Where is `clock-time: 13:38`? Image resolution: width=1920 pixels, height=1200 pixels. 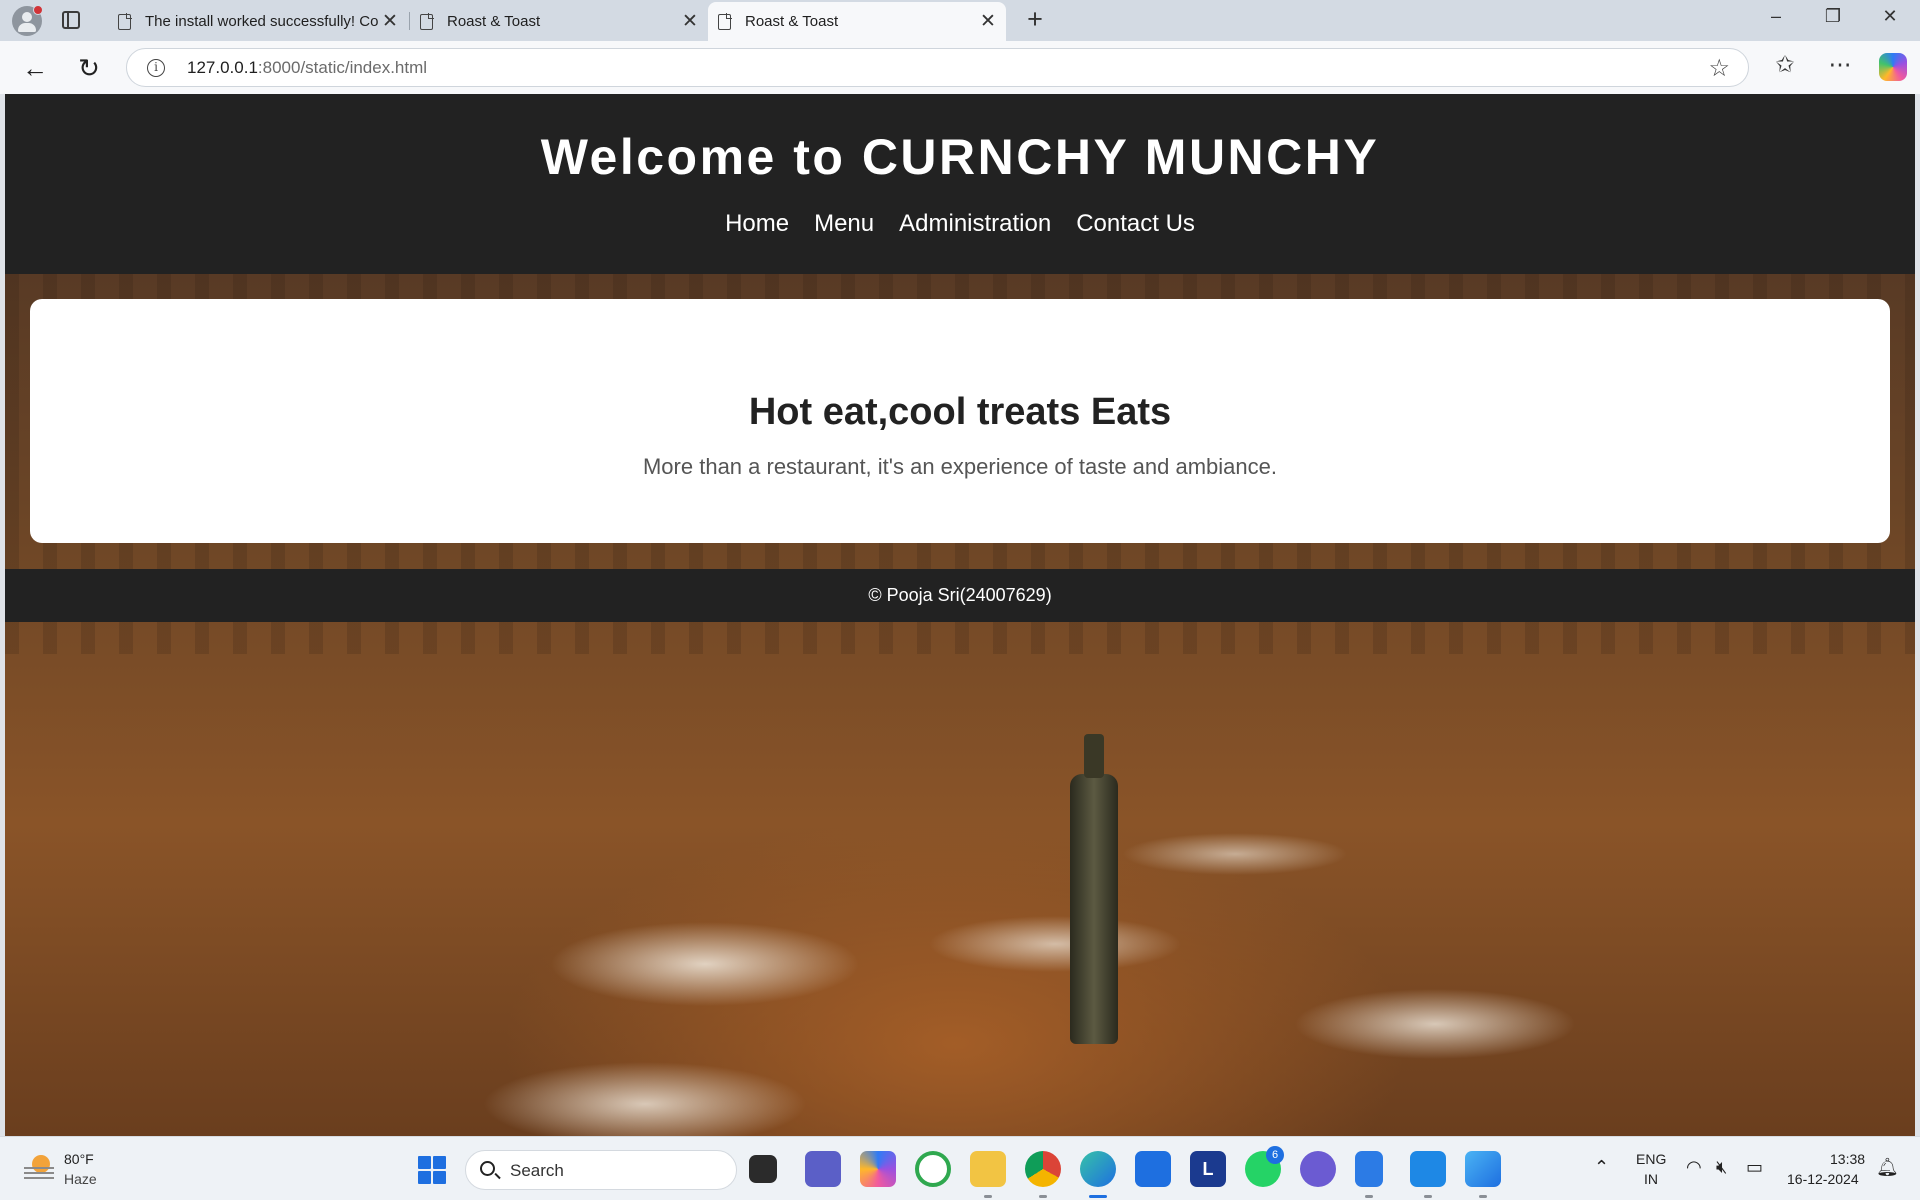
clock-time: 13:38 is located at coordinates (1847, 1159).